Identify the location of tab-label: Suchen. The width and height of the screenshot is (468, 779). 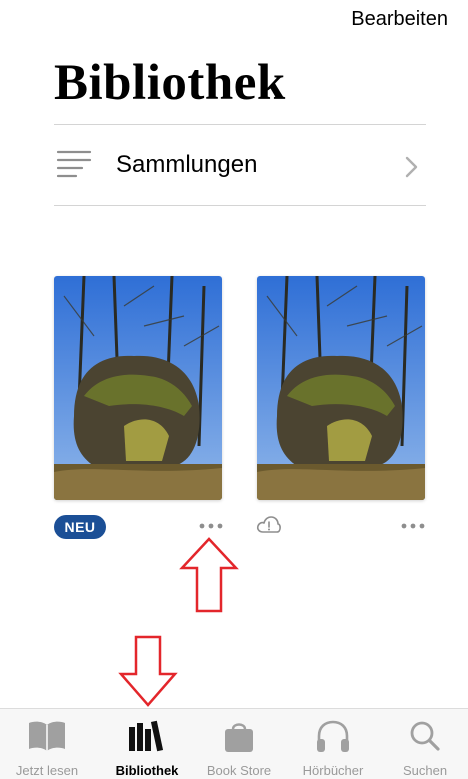
(425, 770).